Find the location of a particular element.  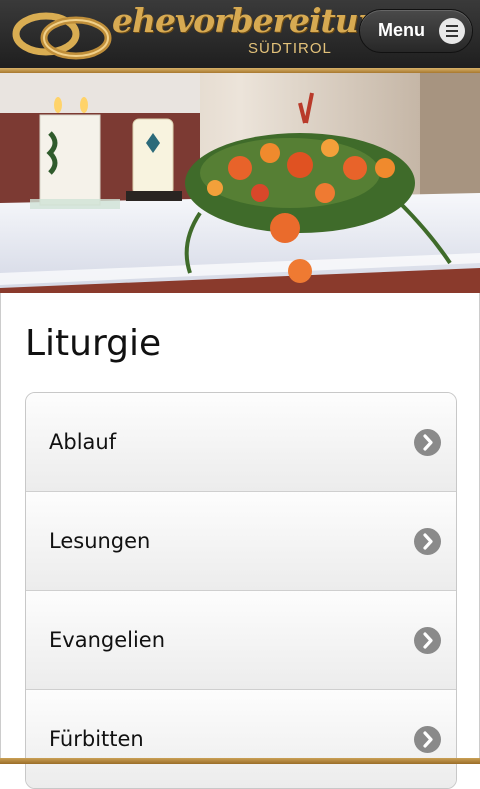

list-item-lesungen: Lesungen is located at coordinates (241, 541).